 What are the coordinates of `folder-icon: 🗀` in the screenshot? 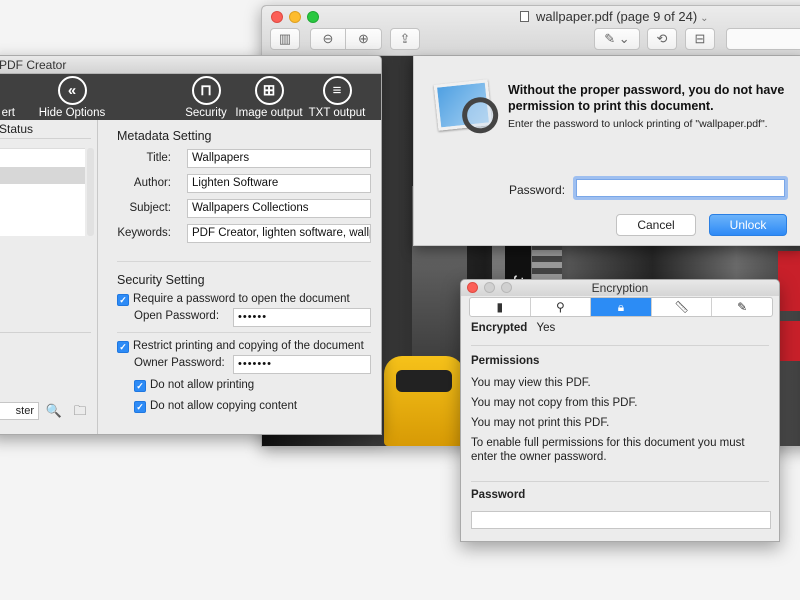 It's located at (80, 410).